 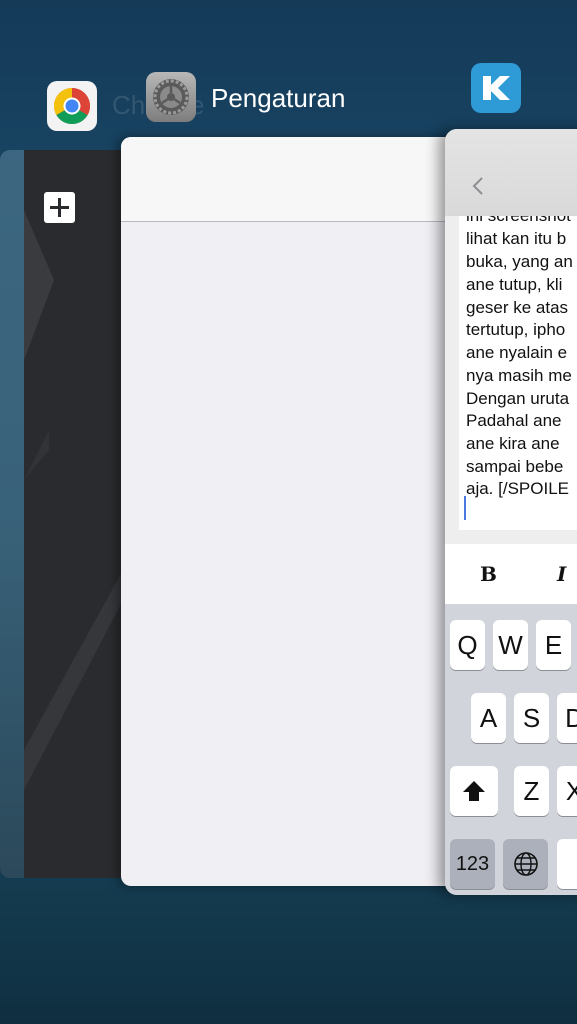 I want to click on chrome-logo-icon, so click(x=72, y=106).